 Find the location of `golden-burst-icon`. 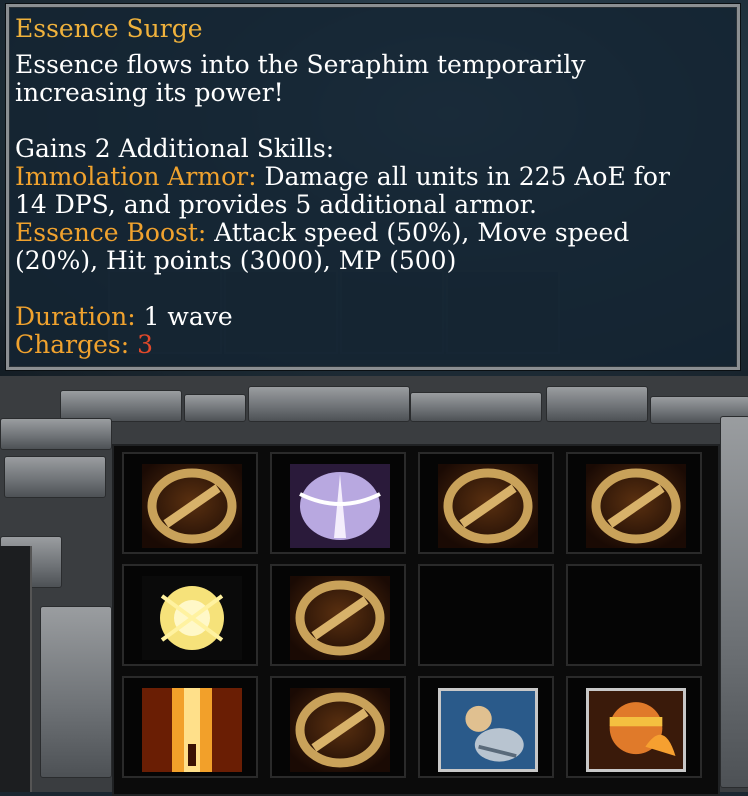

golden-burst-icon is located at coordinates (192, 618).